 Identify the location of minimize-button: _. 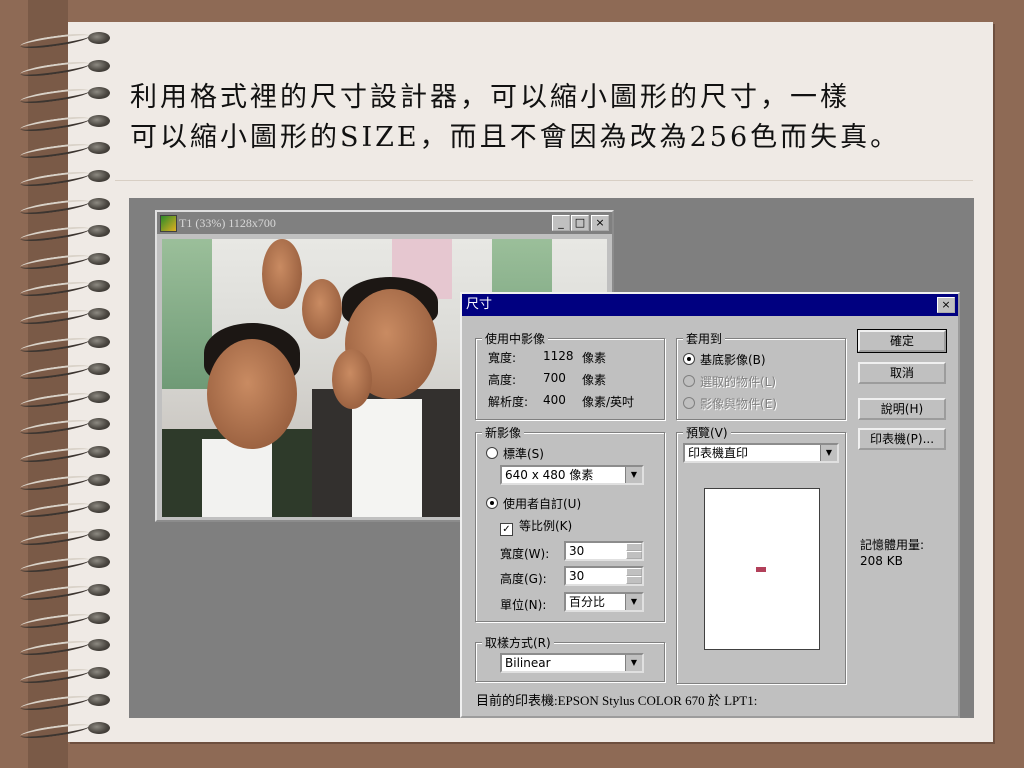
(561, 223).